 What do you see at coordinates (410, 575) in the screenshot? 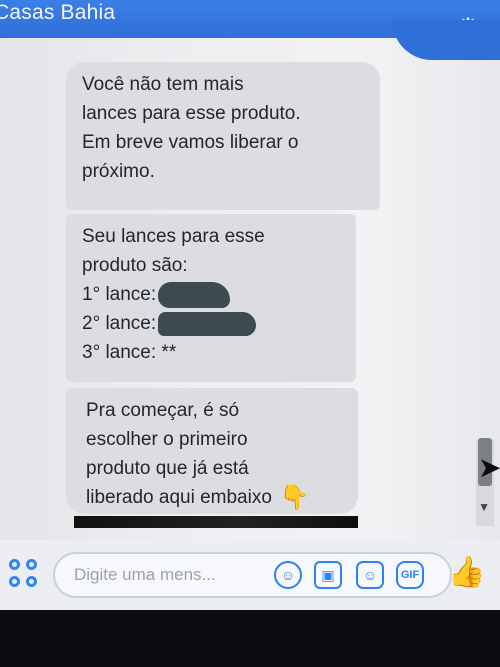
I see `gif-icon: GIF` at bounding box center [410, 575].